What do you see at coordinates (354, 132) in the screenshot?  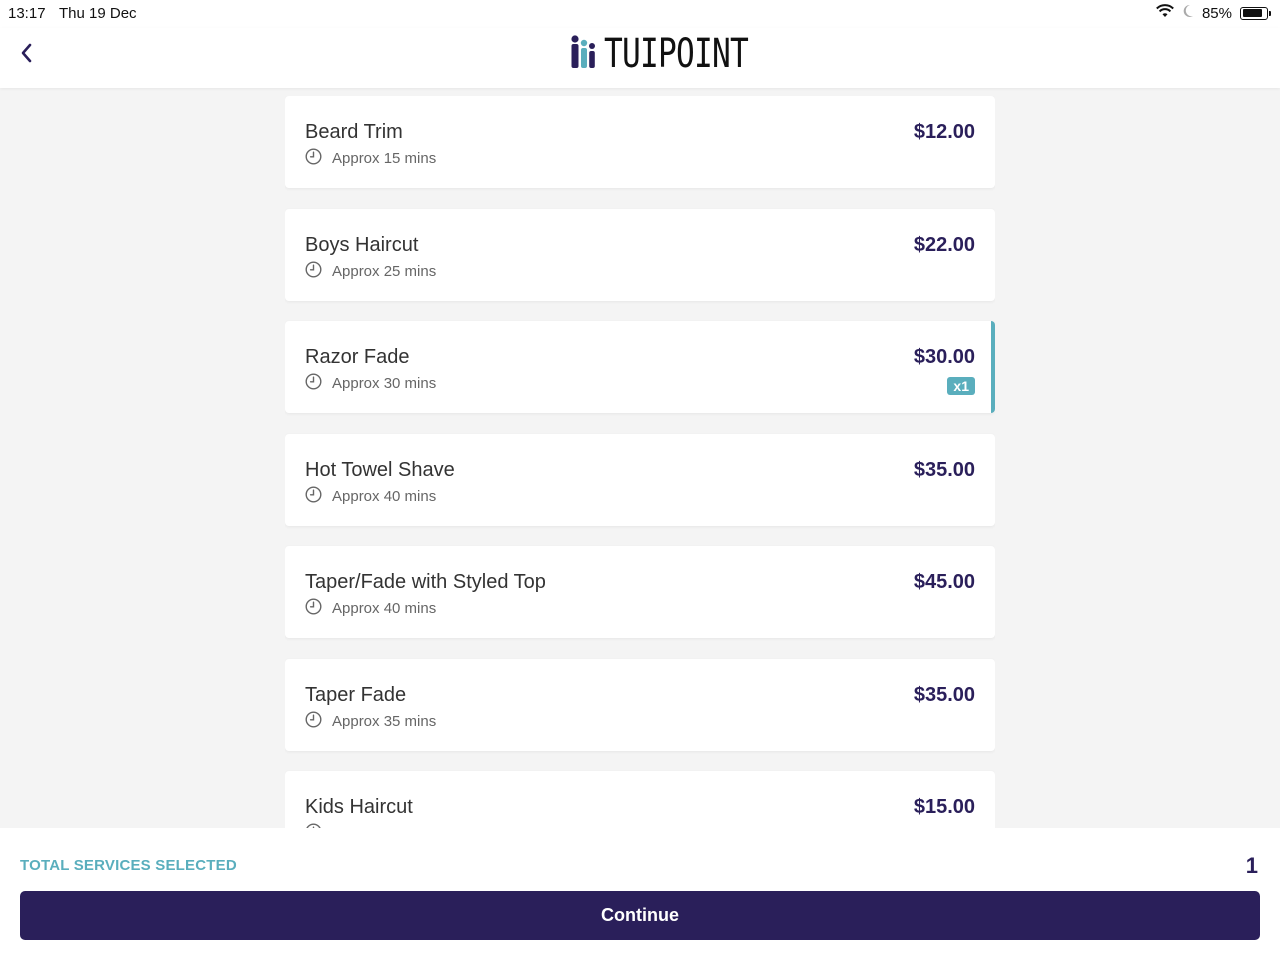 I see `service-name: Beard Trim` at bounding box center [354, 132].